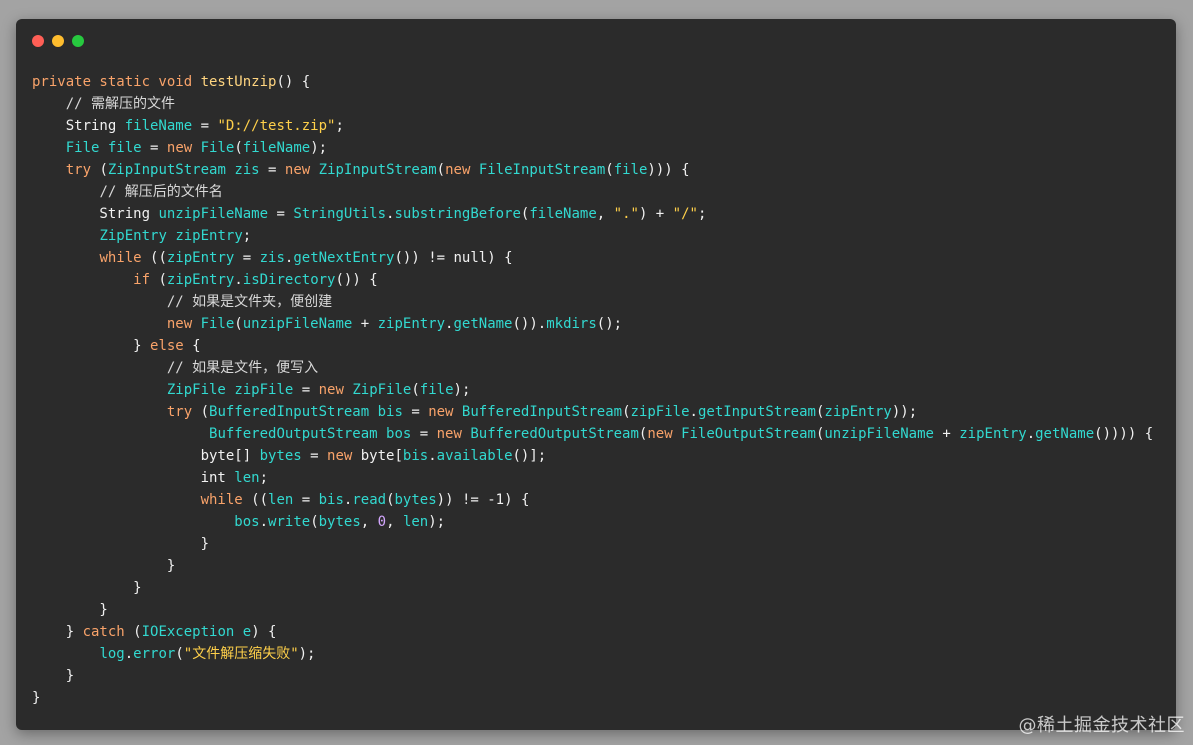 The height and width of the screenshot is (745, 1193). I want to click on code-token-variable: len, so click(247, 478).